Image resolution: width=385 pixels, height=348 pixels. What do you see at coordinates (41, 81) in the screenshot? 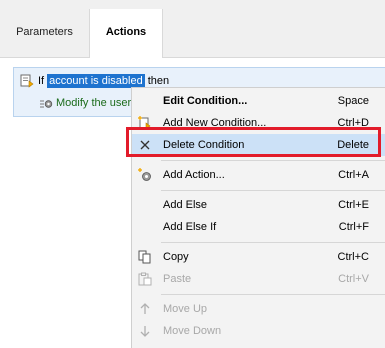
I see `if-keyword: If` at bounding box center [41, 81].